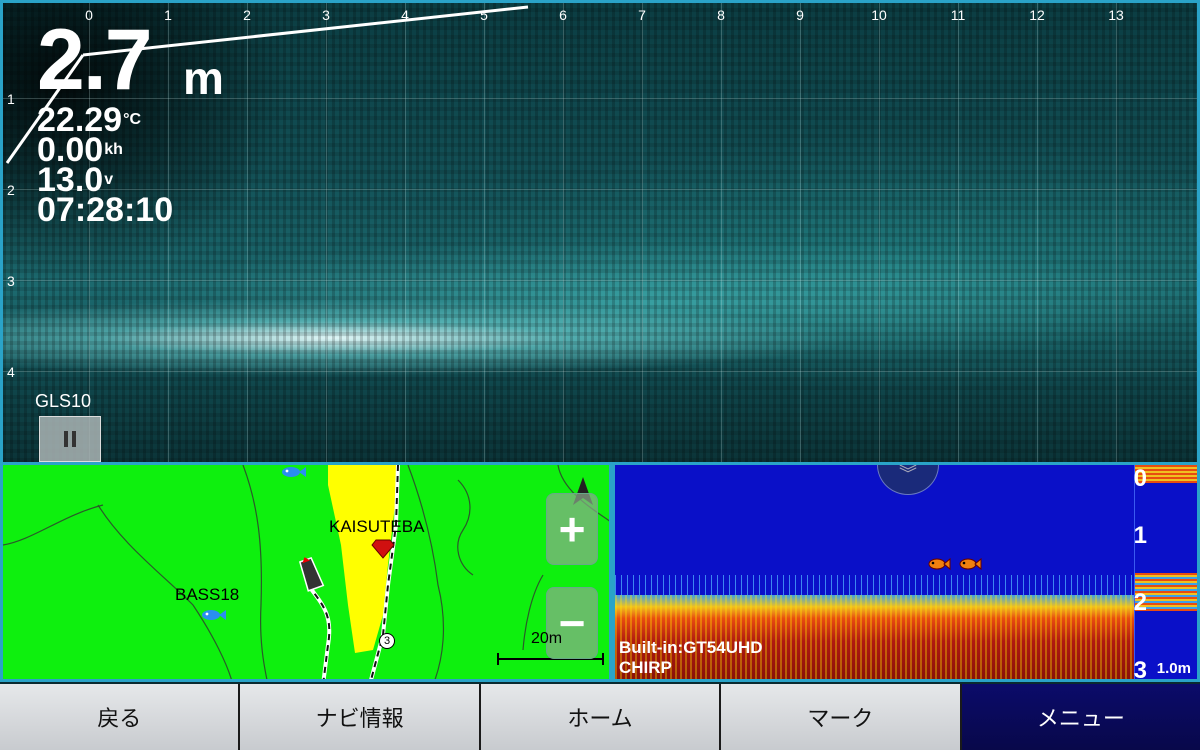 Image resolution: width=1200 pixels, height=750 pixels. Describe the element at coordinates (1140, 535) in the screenshot. I see `depth-tick-label: 1` at that location.